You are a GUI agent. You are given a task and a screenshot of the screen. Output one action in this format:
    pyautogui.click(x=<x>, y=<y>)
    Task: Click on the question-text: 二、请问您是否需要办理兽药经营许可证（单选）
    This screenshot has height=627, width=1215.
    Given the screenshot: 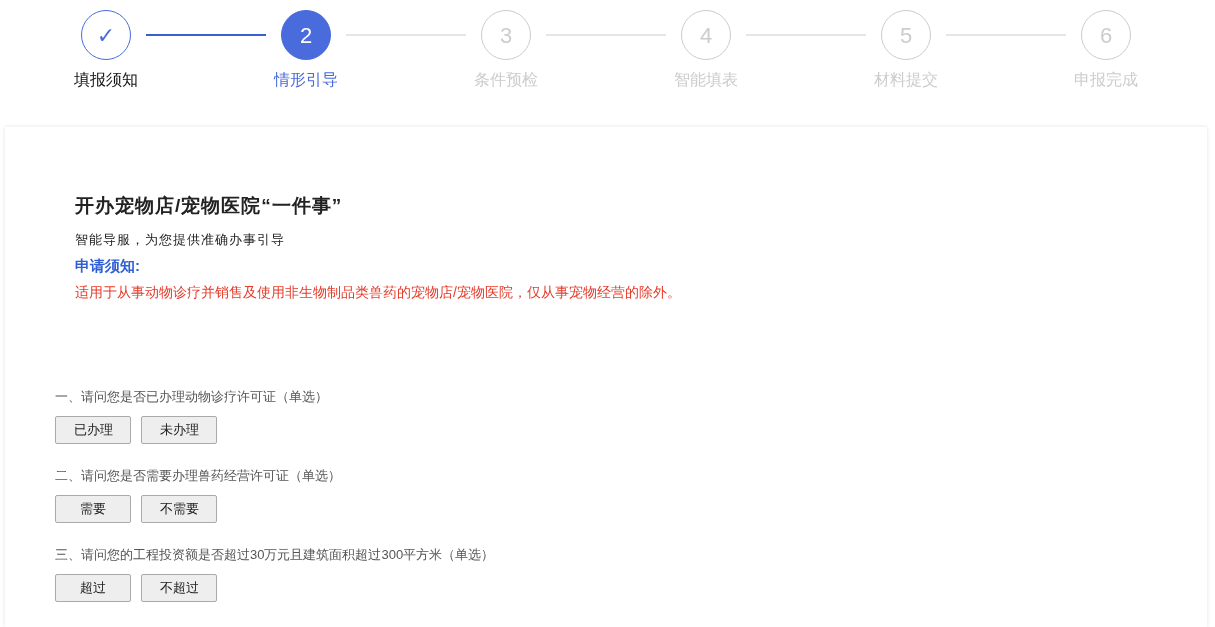 What is the action you would take?
    pyautogui.click(x=198, y=475)
    